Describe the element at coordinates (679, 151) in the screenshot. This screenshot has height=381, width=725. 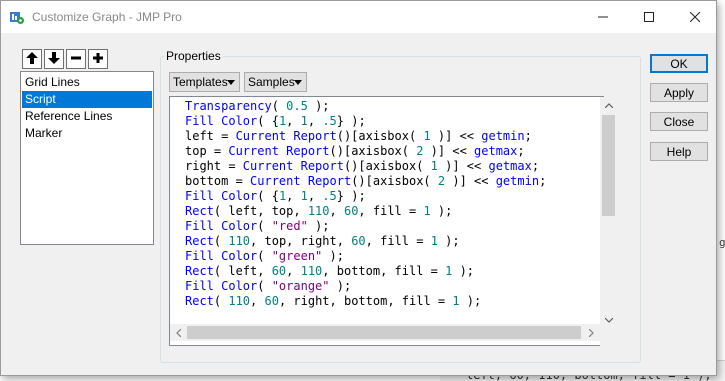
I see `help-button: Help` at that location.